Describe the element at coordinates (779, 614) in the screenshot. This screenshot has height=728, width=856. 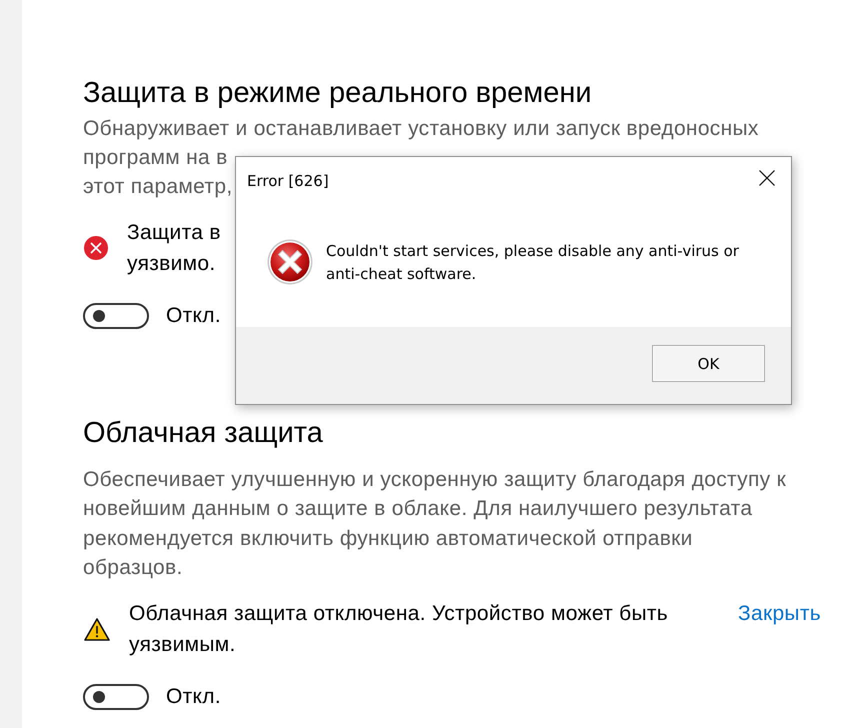
I see `close-link: Закрыть` at that location.